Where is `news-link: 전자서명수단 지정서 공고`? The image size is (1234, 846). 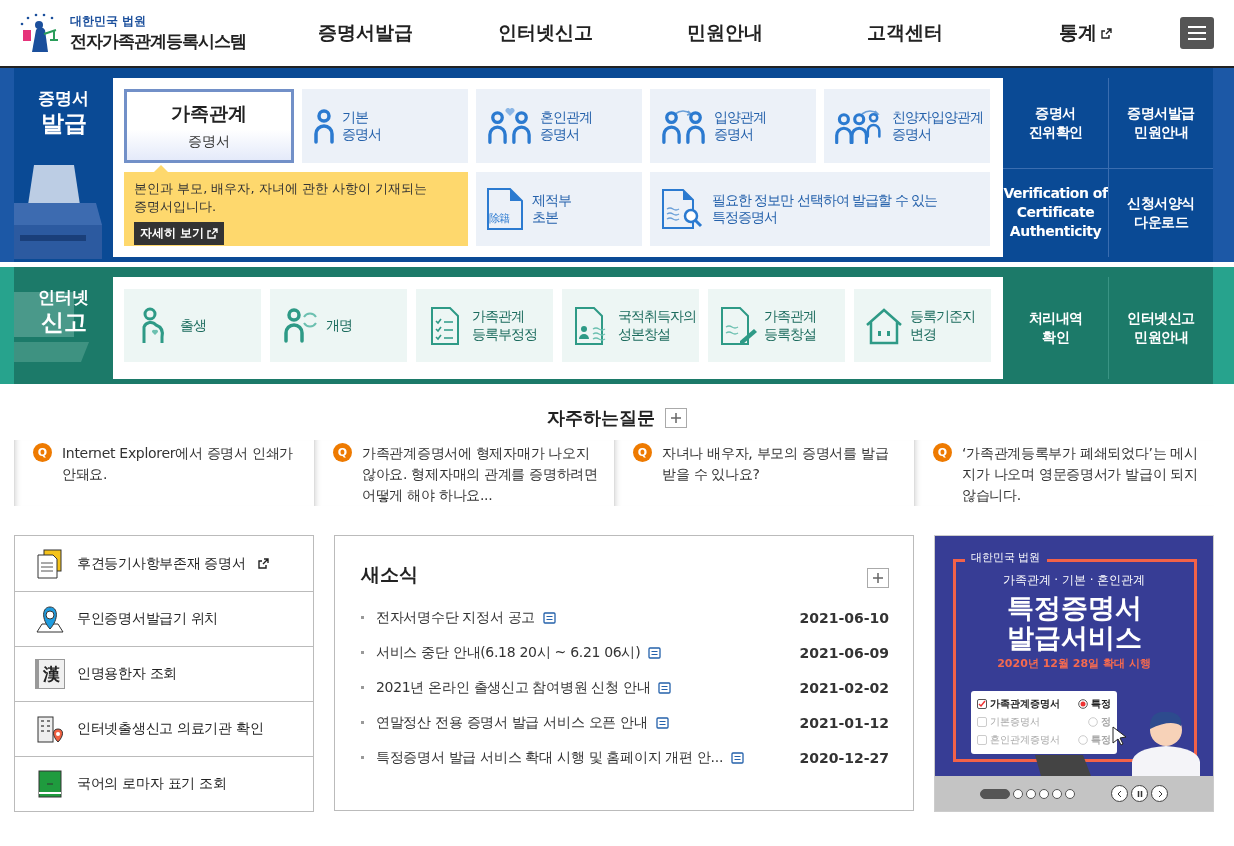 news-link: 전자서명수단 지정서 공고 is located at coordinates (455, 617).